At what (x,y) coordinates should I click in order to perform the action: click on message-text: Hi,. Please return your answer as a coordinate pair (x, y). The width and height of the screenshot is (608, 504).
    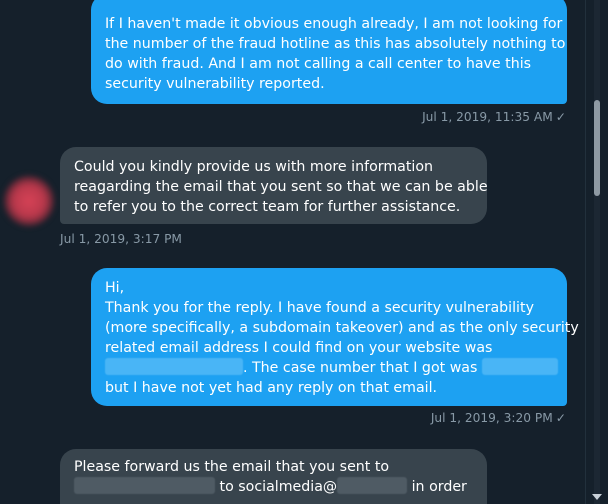
    Looking at the image, I should click on (115, 288).